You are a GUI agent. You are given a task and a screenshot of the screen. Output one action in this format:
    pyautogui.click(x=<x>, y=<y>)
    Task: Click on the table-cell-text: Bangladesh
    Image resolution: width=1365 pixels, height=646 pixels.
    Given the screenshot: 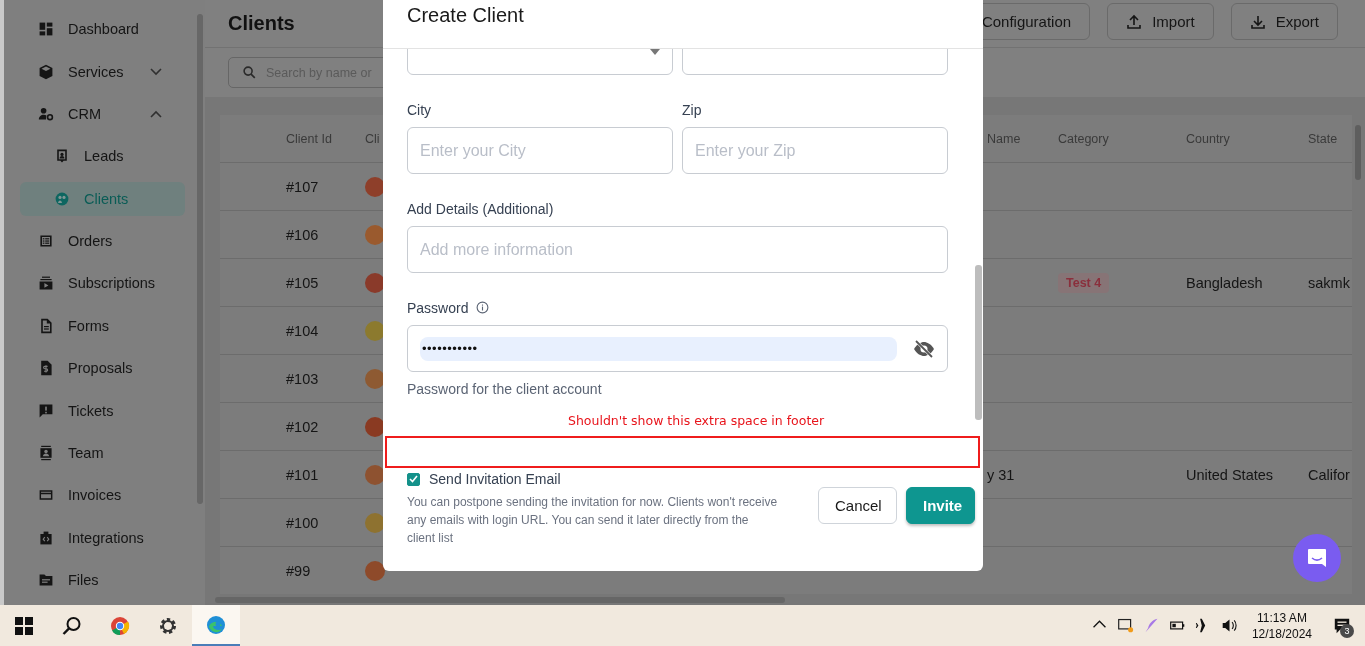 What is the action you would take?
    pyautogui.click(x=1225, y=282)
    